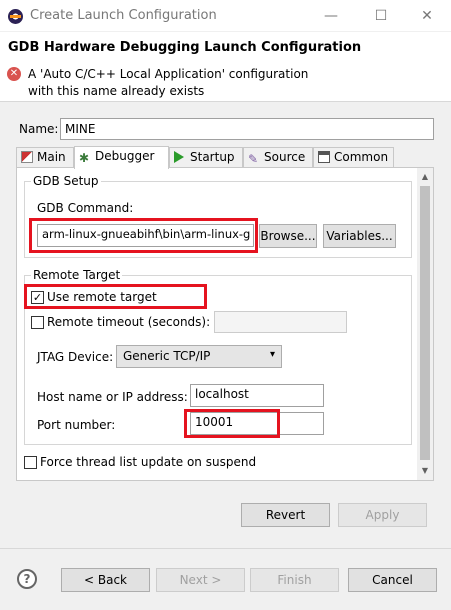 The height and width of the screenshot is (610, 451). What do you see at coordinates (179, 157) in the screenshot?
I see `startup-tab-icon` at bounding box center [179, 157].